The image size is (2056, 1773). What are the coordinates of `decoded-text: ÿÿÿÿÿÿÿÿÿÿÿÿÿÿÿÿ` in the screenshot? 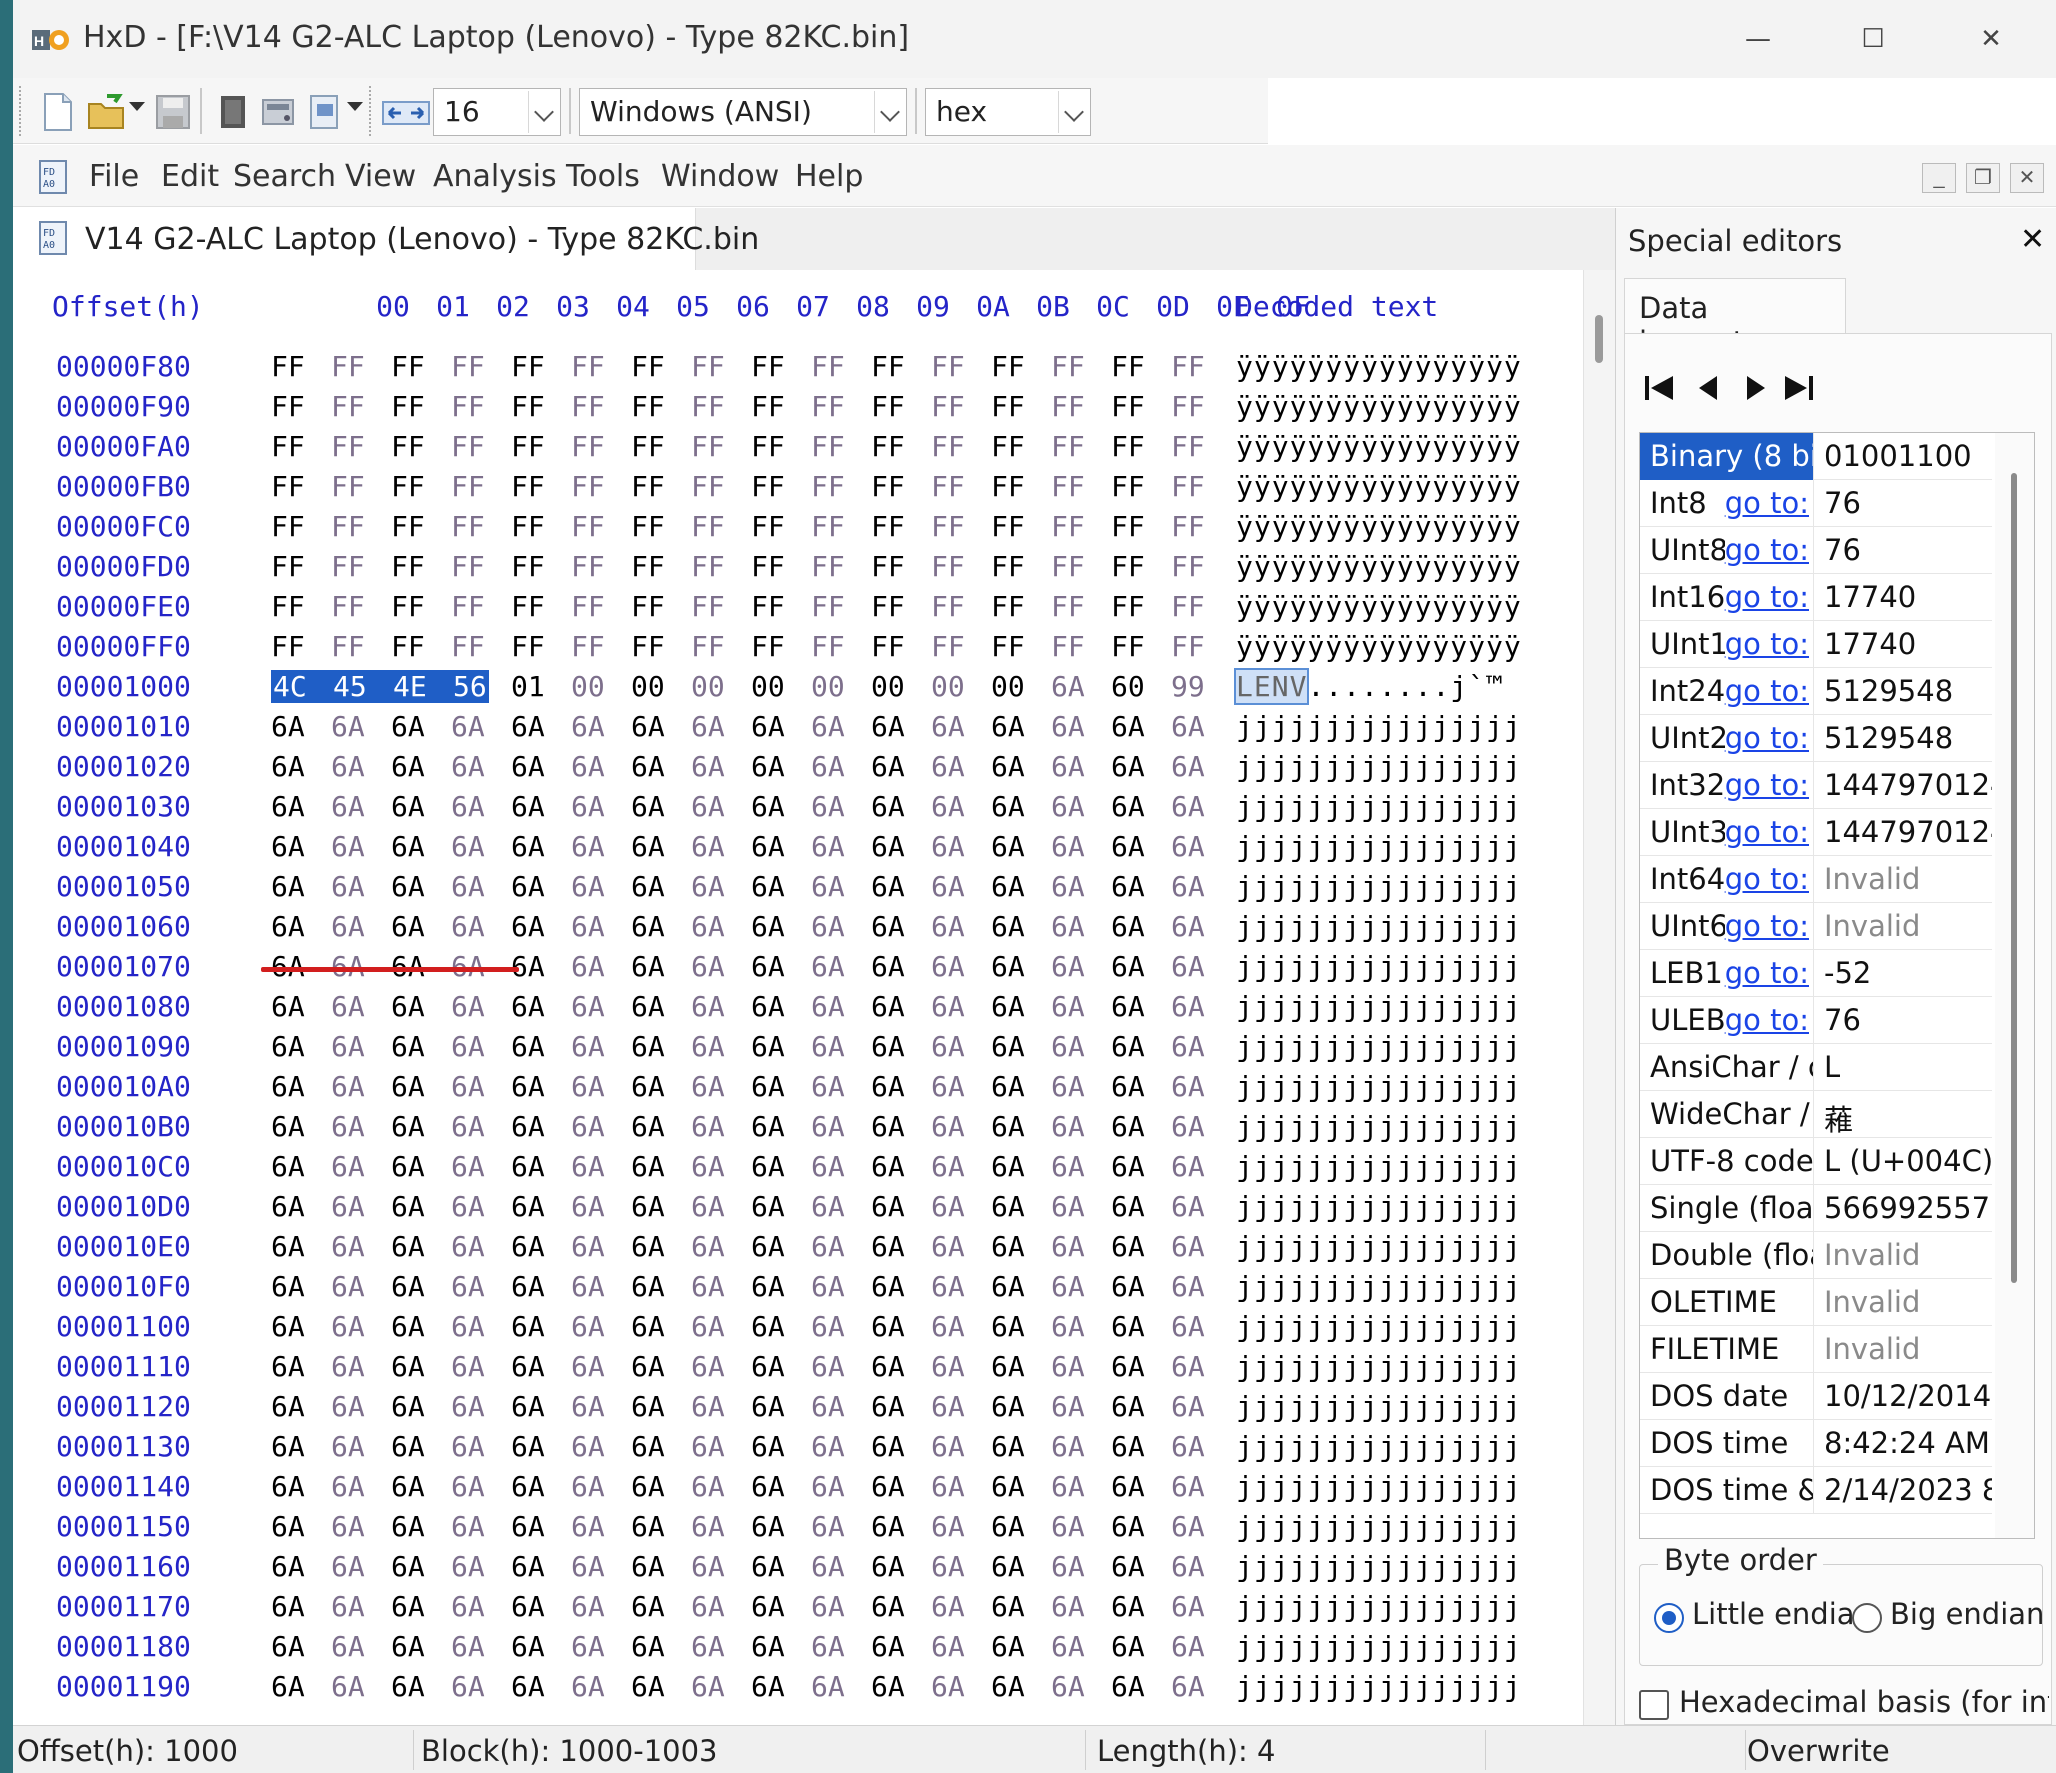 It's located at (1379, 646).